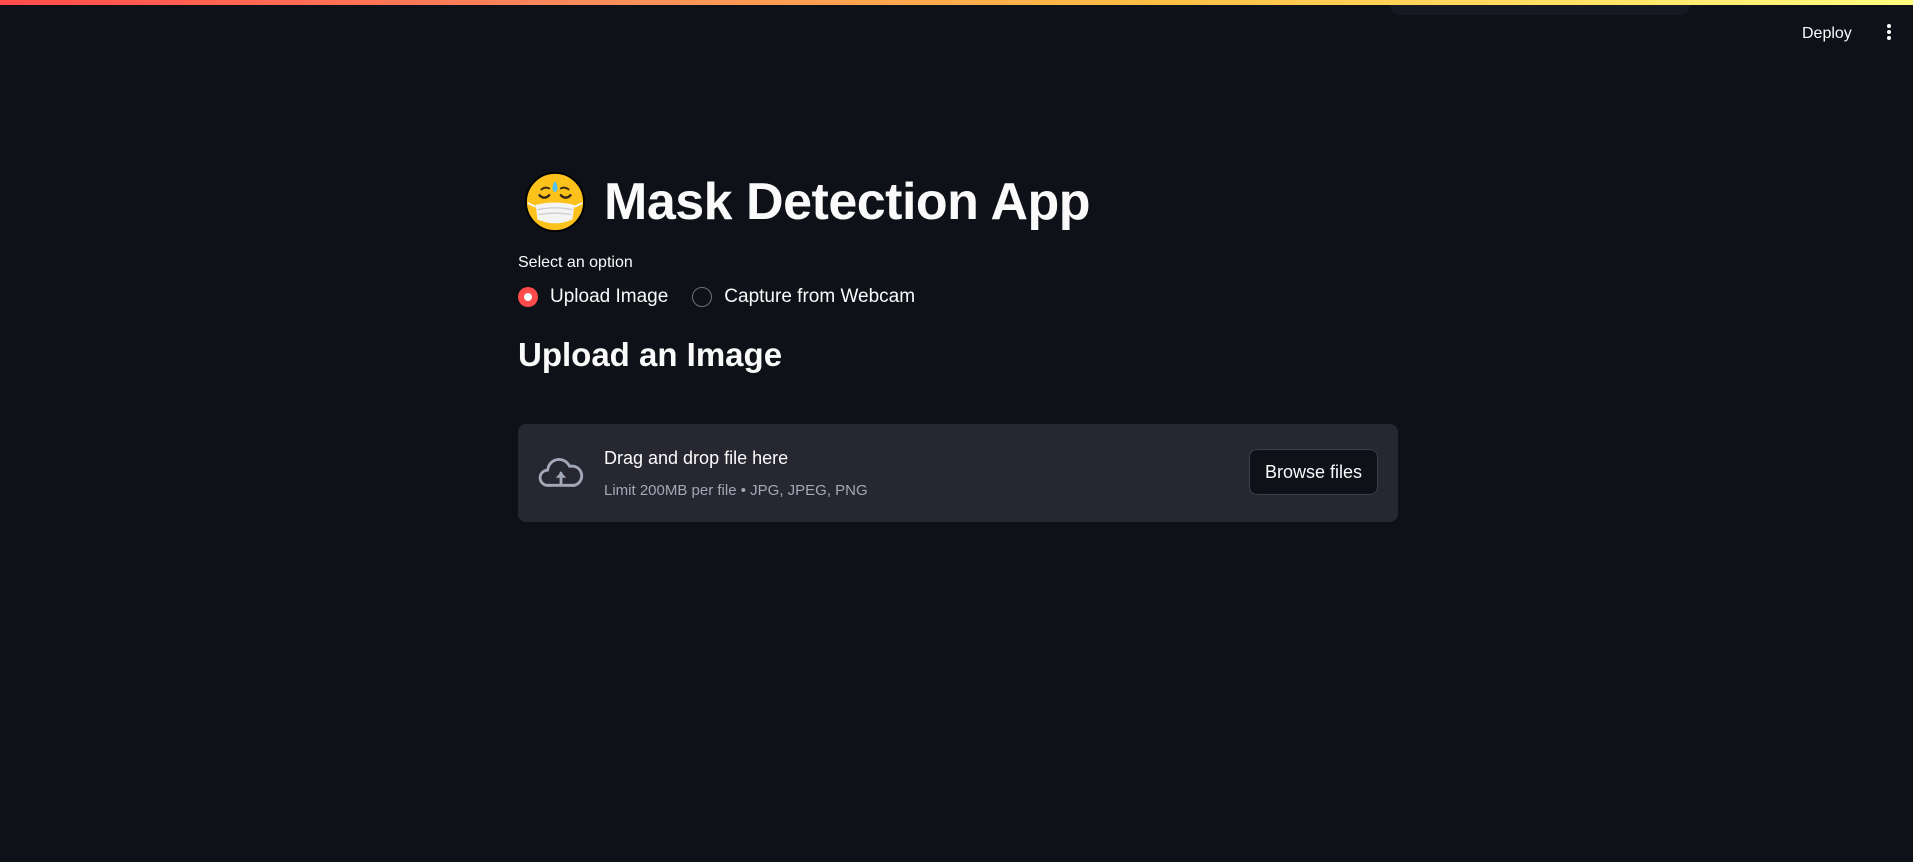  What do you see at coordinates (609, 296) in the screenshot?
I see `radio-option-label: Upload Image` at bounding box center [609, 296].